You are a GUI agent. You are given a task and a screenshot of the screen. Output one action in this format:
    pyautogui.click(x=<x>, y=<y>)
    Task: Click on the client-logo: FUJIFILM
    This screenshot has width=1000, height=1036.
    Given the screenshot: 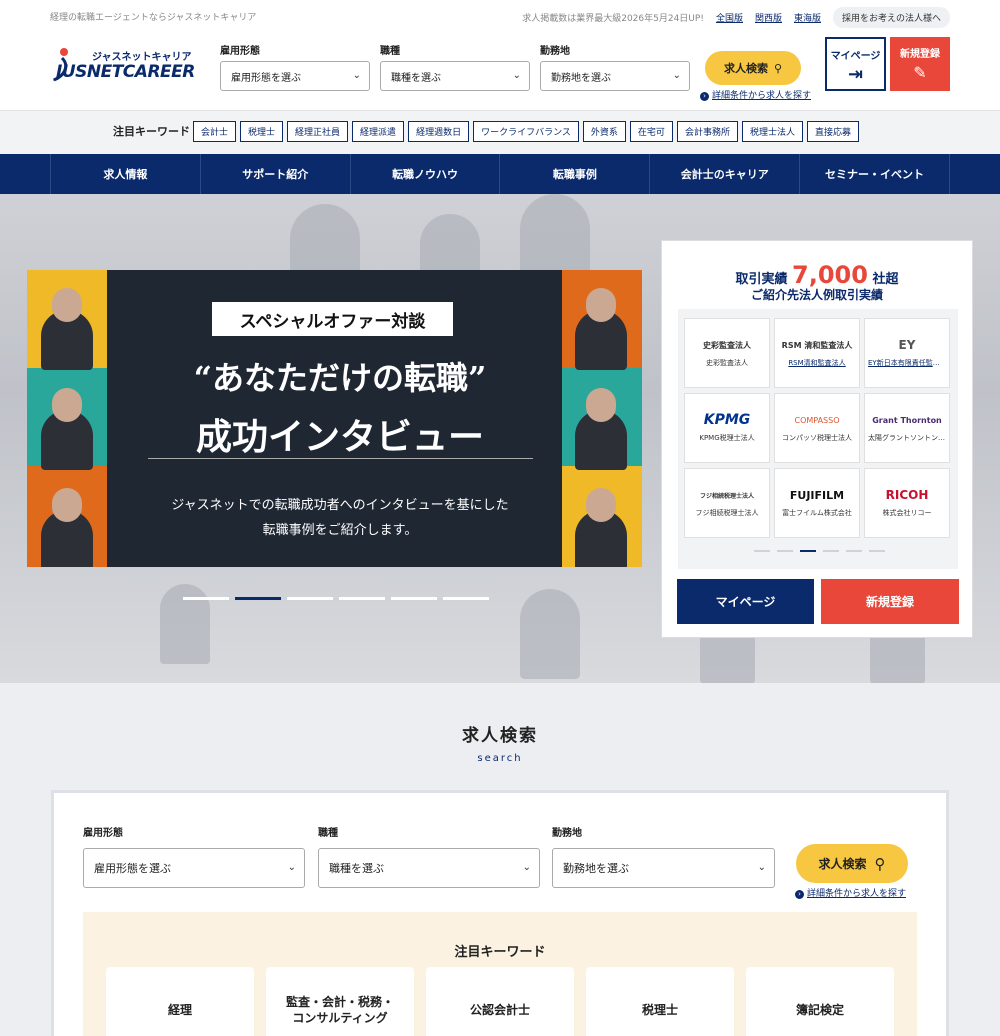 What is the action you would take?
    pyautogui.click(x=817, y=495)
    